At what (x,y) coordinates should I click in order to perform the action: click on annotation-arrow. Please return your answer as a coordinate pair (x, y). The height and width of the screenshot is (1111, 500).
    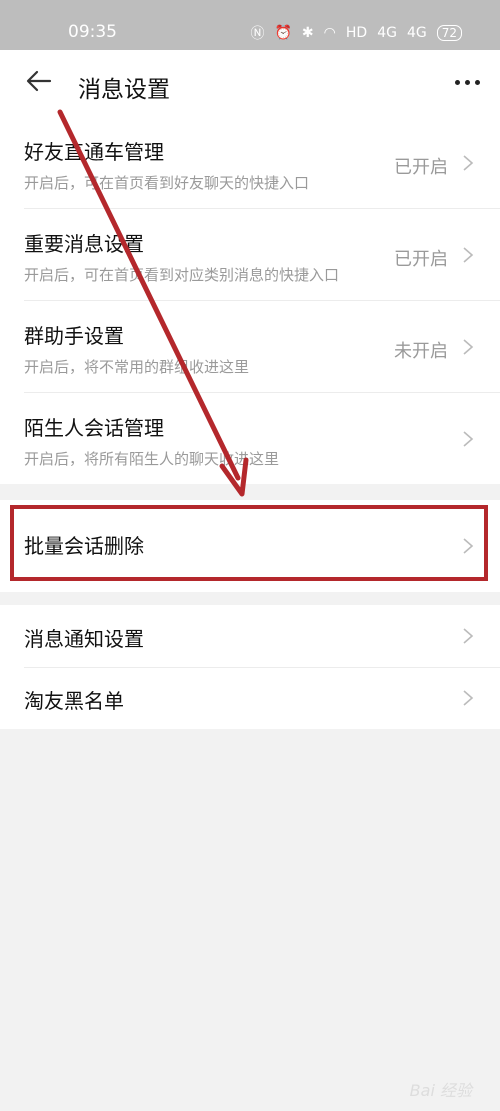
    Looking at the image, I should click on (153, 303).